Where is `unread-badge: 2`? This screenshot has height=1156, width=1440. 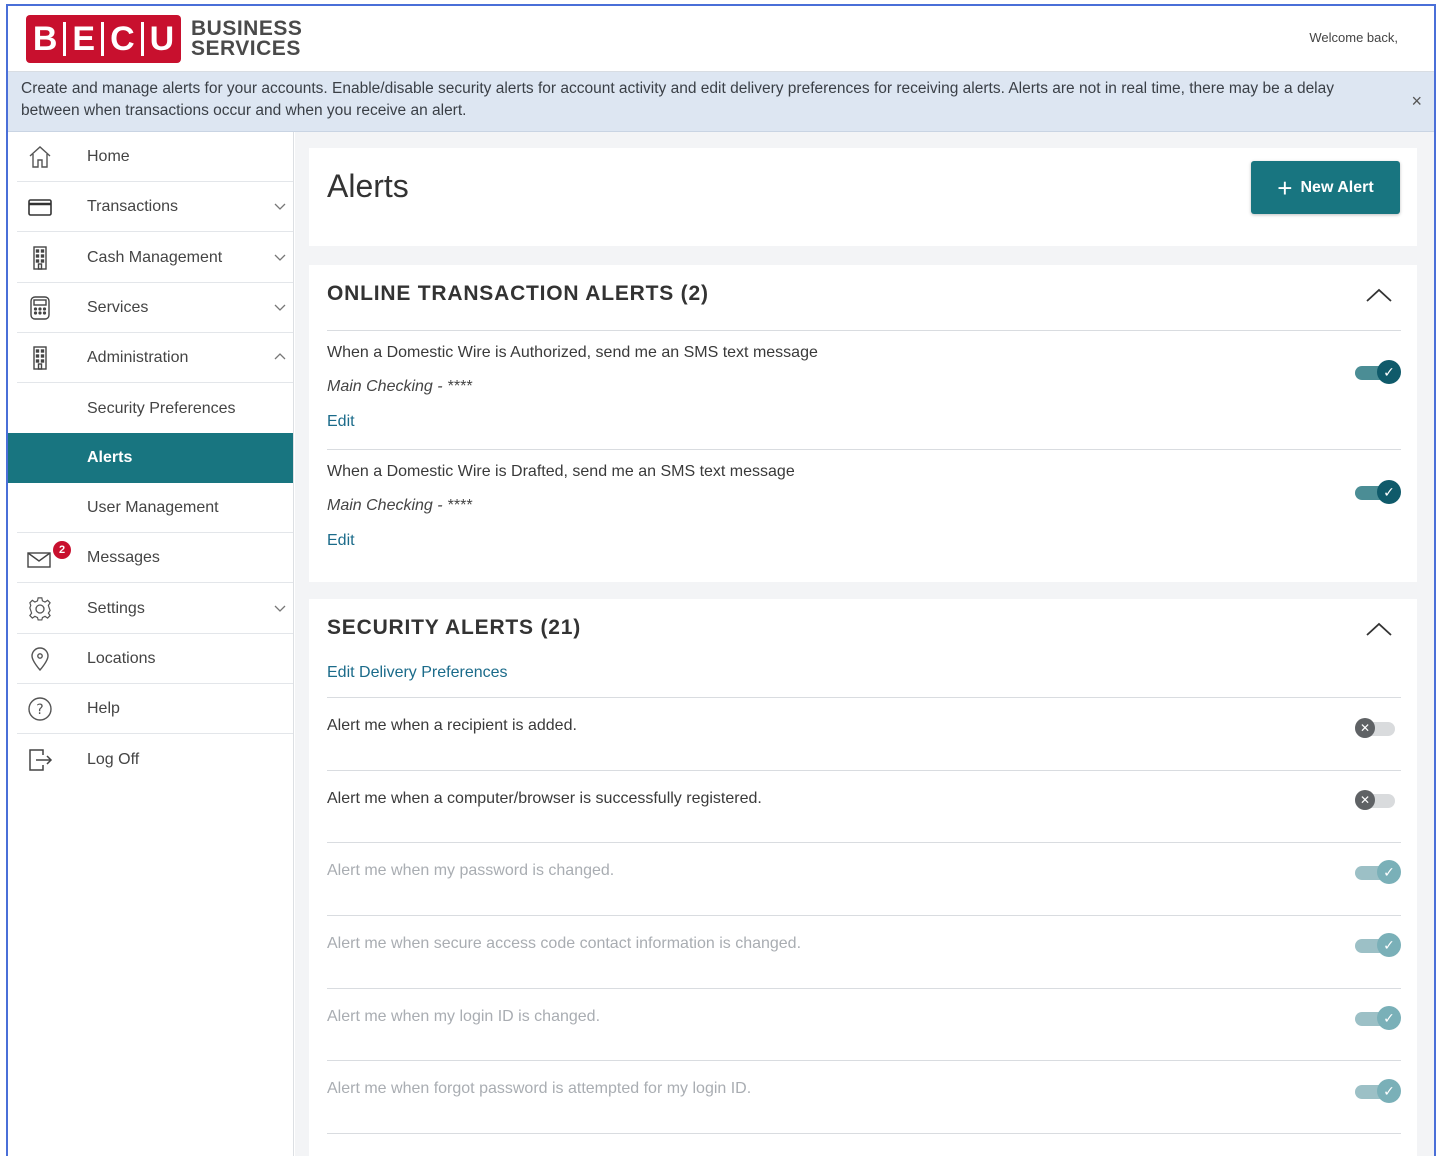 unread-badge: 2 is located at coordinates (62, 550).